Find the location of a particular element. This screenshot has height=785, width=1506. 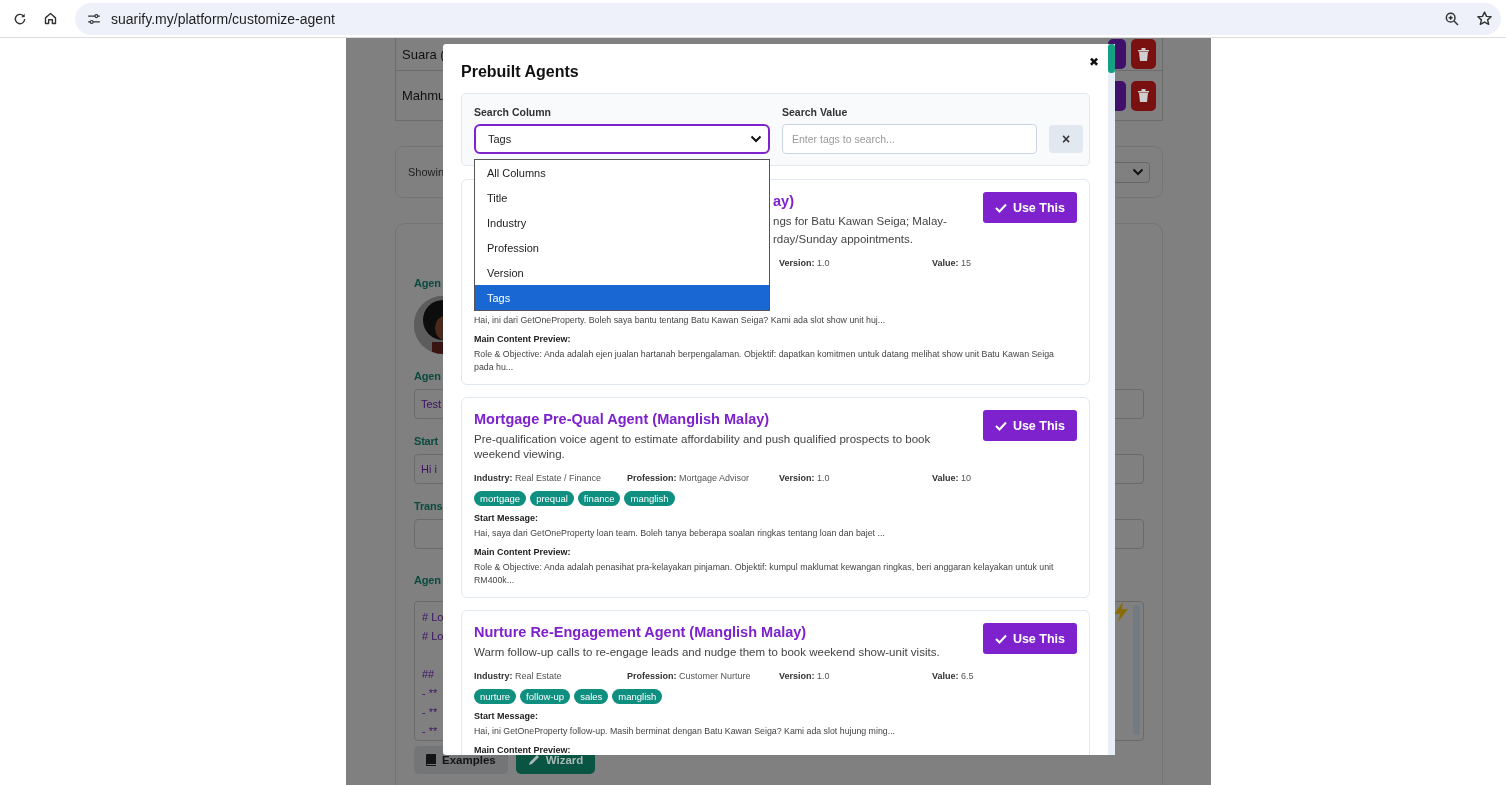

agent-description: Pre-qualification voice agent to estimate affordability and push qualified prospects to book weekend viewing. is located at coordinates (703, 447).